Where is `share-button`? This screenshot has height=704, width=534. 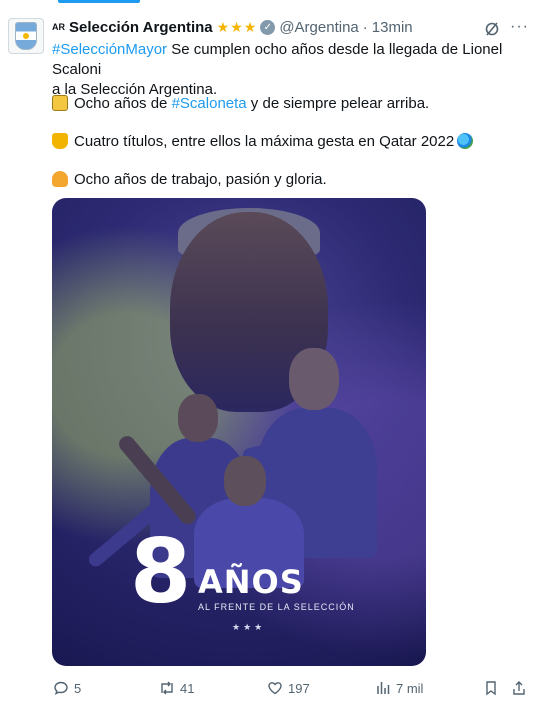
share-button is located at coordinates (521, 688).